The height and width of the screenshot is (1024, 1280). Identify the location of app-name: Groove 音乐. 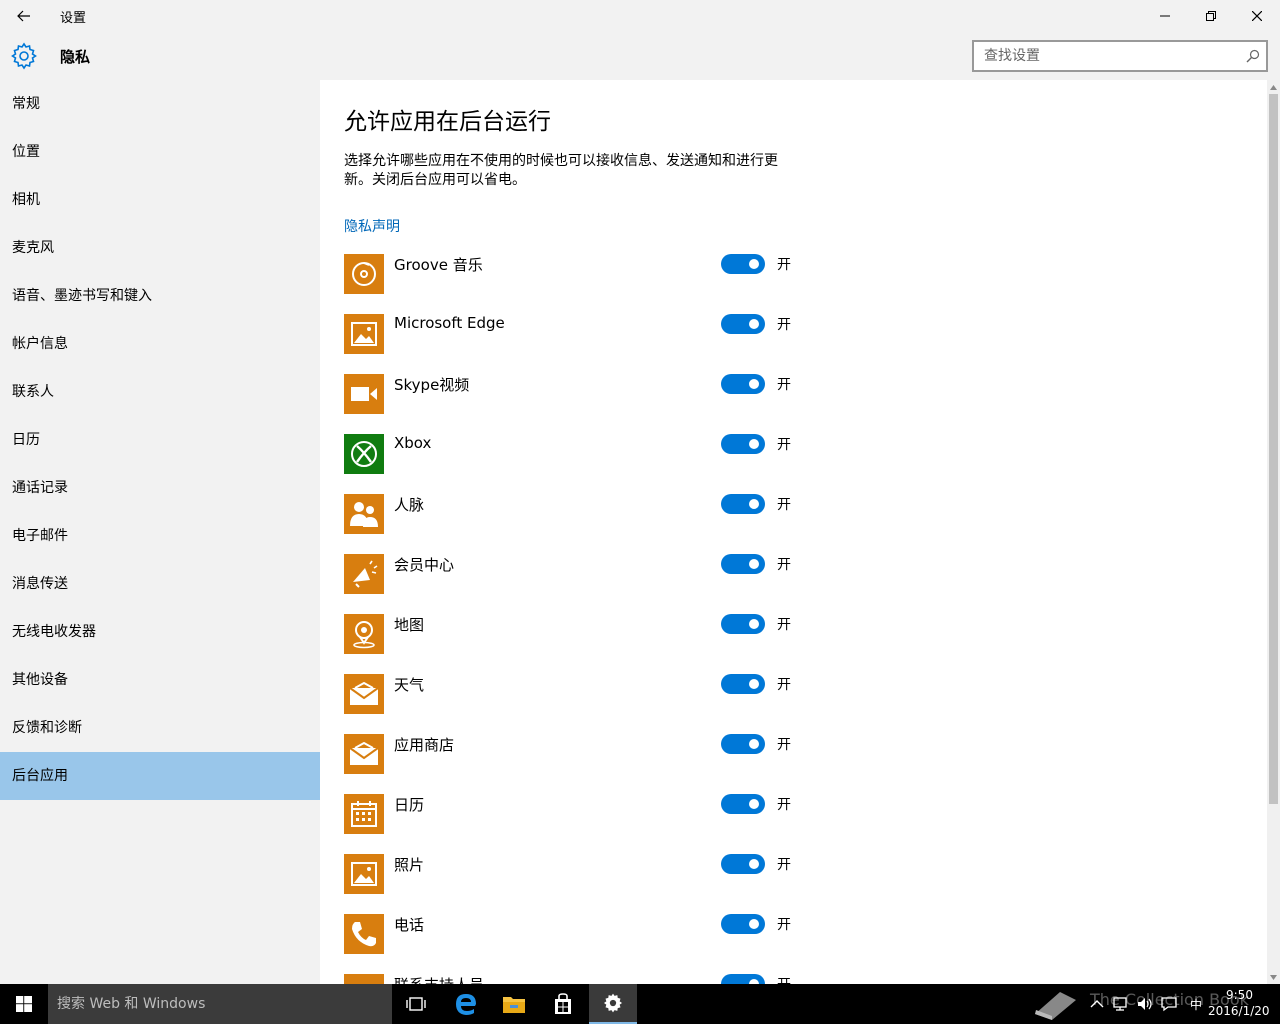
(438, 265).